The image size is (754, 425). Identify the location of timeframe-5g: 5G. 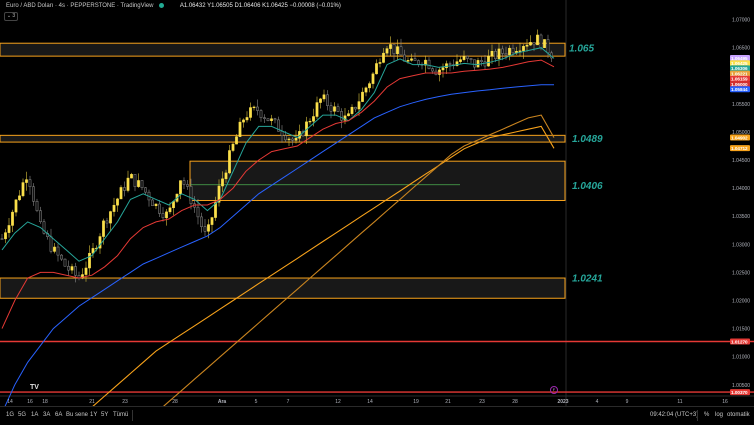
(22, 415).